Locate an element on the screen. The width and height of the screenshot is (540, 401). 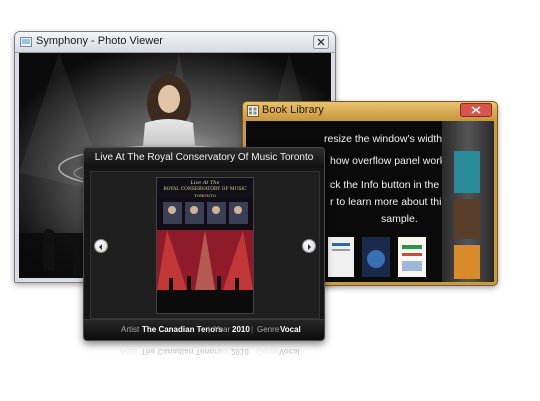
info-text-line: how overflow panel works. is located at coordinates (392, 161).